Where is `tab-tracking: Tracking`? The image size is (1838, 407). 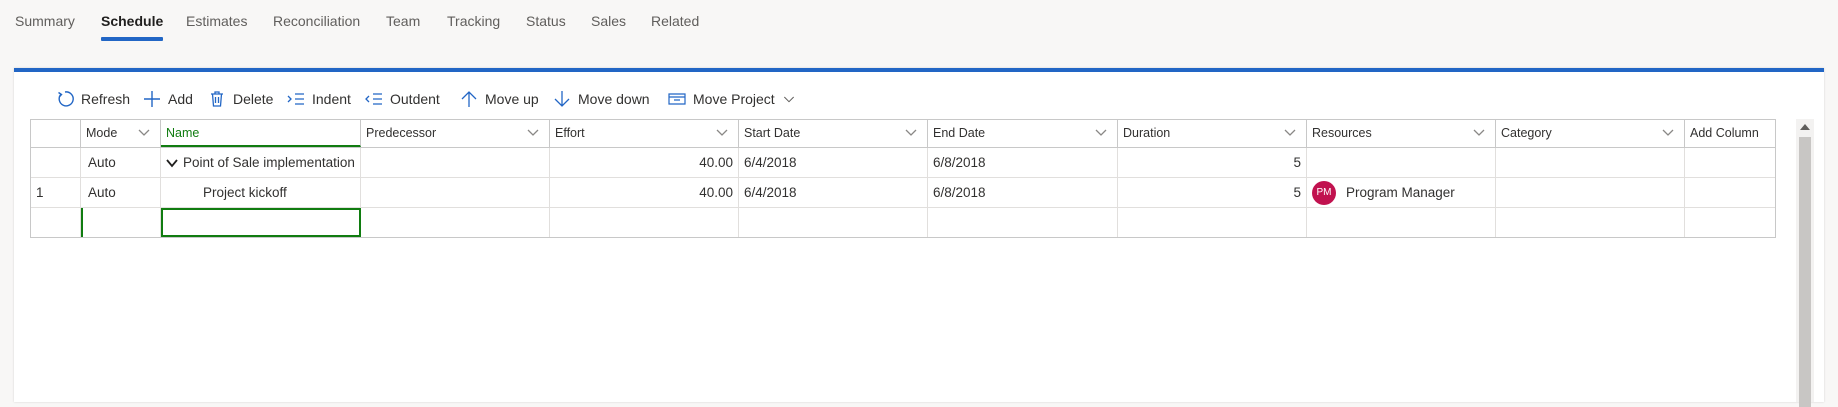
tab-tracking: Tracking is located at coordinates (473, 21).